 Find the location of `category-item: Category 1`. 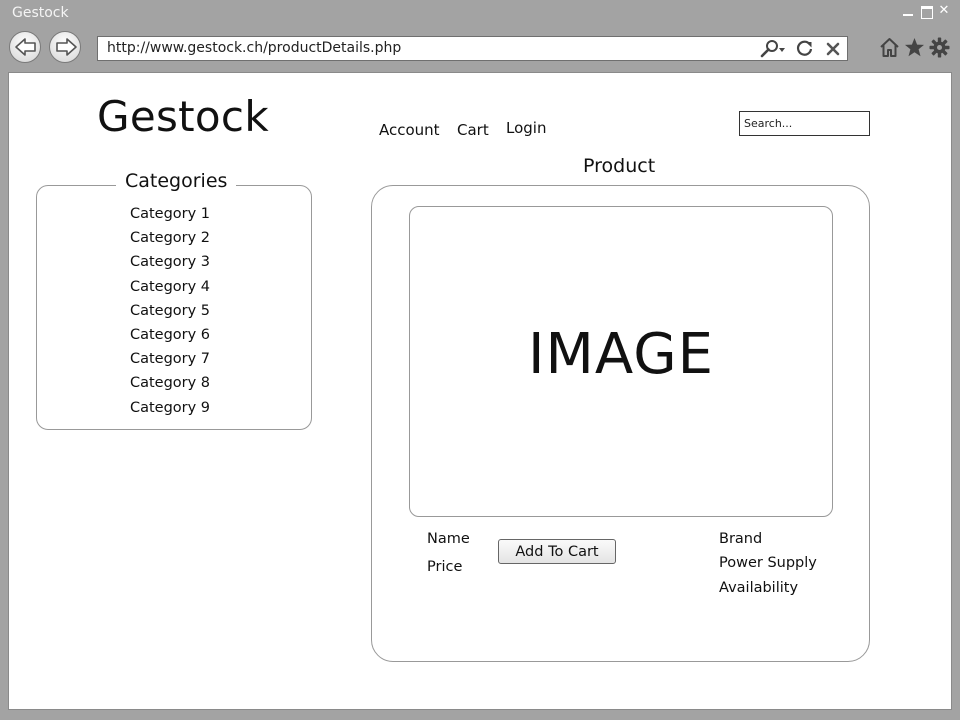

category-item: Category 1 is located at coordinates (170, 214).